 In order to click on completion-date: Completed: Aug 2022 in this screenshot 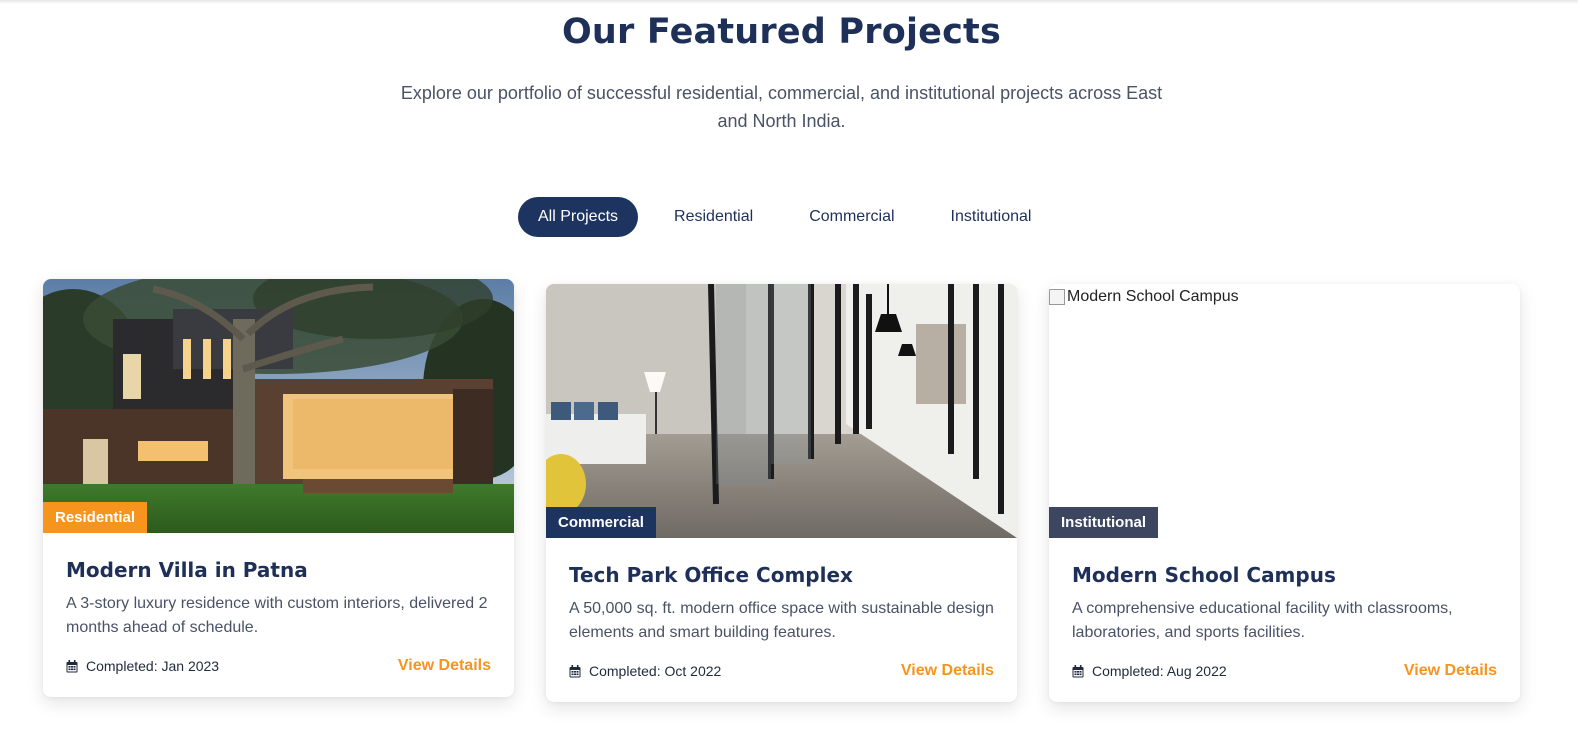, I will do `click(1149, 671)`.